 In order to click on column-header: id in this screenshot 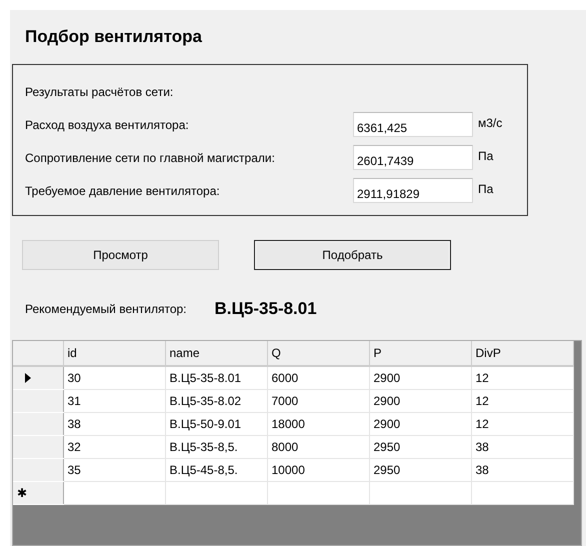, I will do `click(114, 353)`.